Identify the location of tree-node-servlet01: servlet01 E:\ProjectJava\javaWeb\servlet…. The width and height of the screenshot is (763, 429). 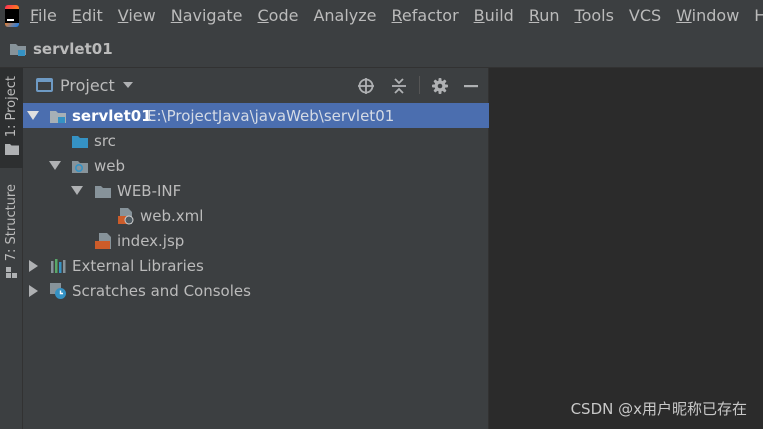
(256, 115).